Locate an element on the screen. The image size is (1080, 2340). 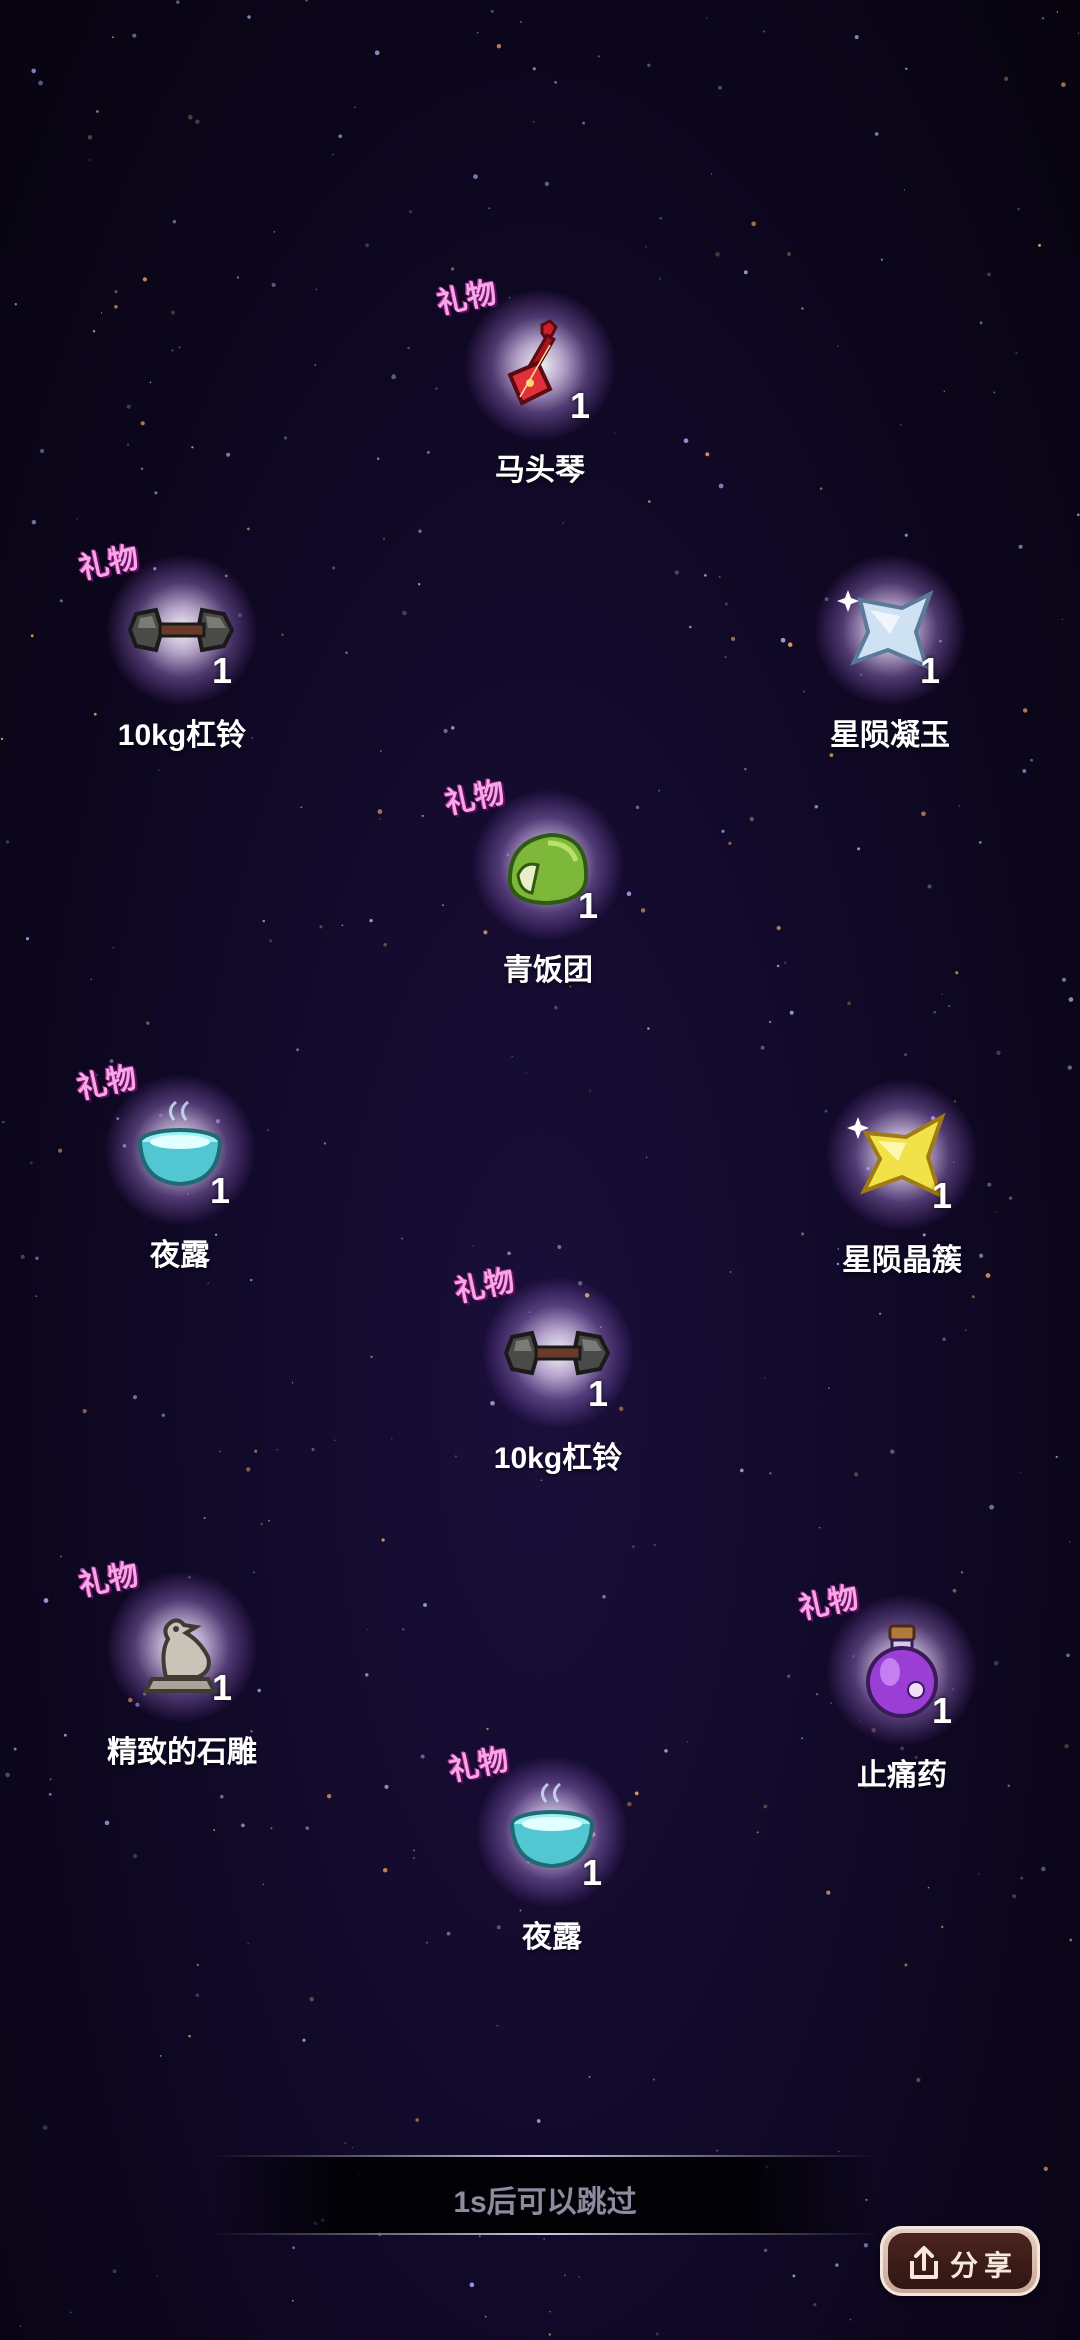
reward-item-green-rice-ball: 礼物 1 青饭团 is located at coordinates (548, 875).